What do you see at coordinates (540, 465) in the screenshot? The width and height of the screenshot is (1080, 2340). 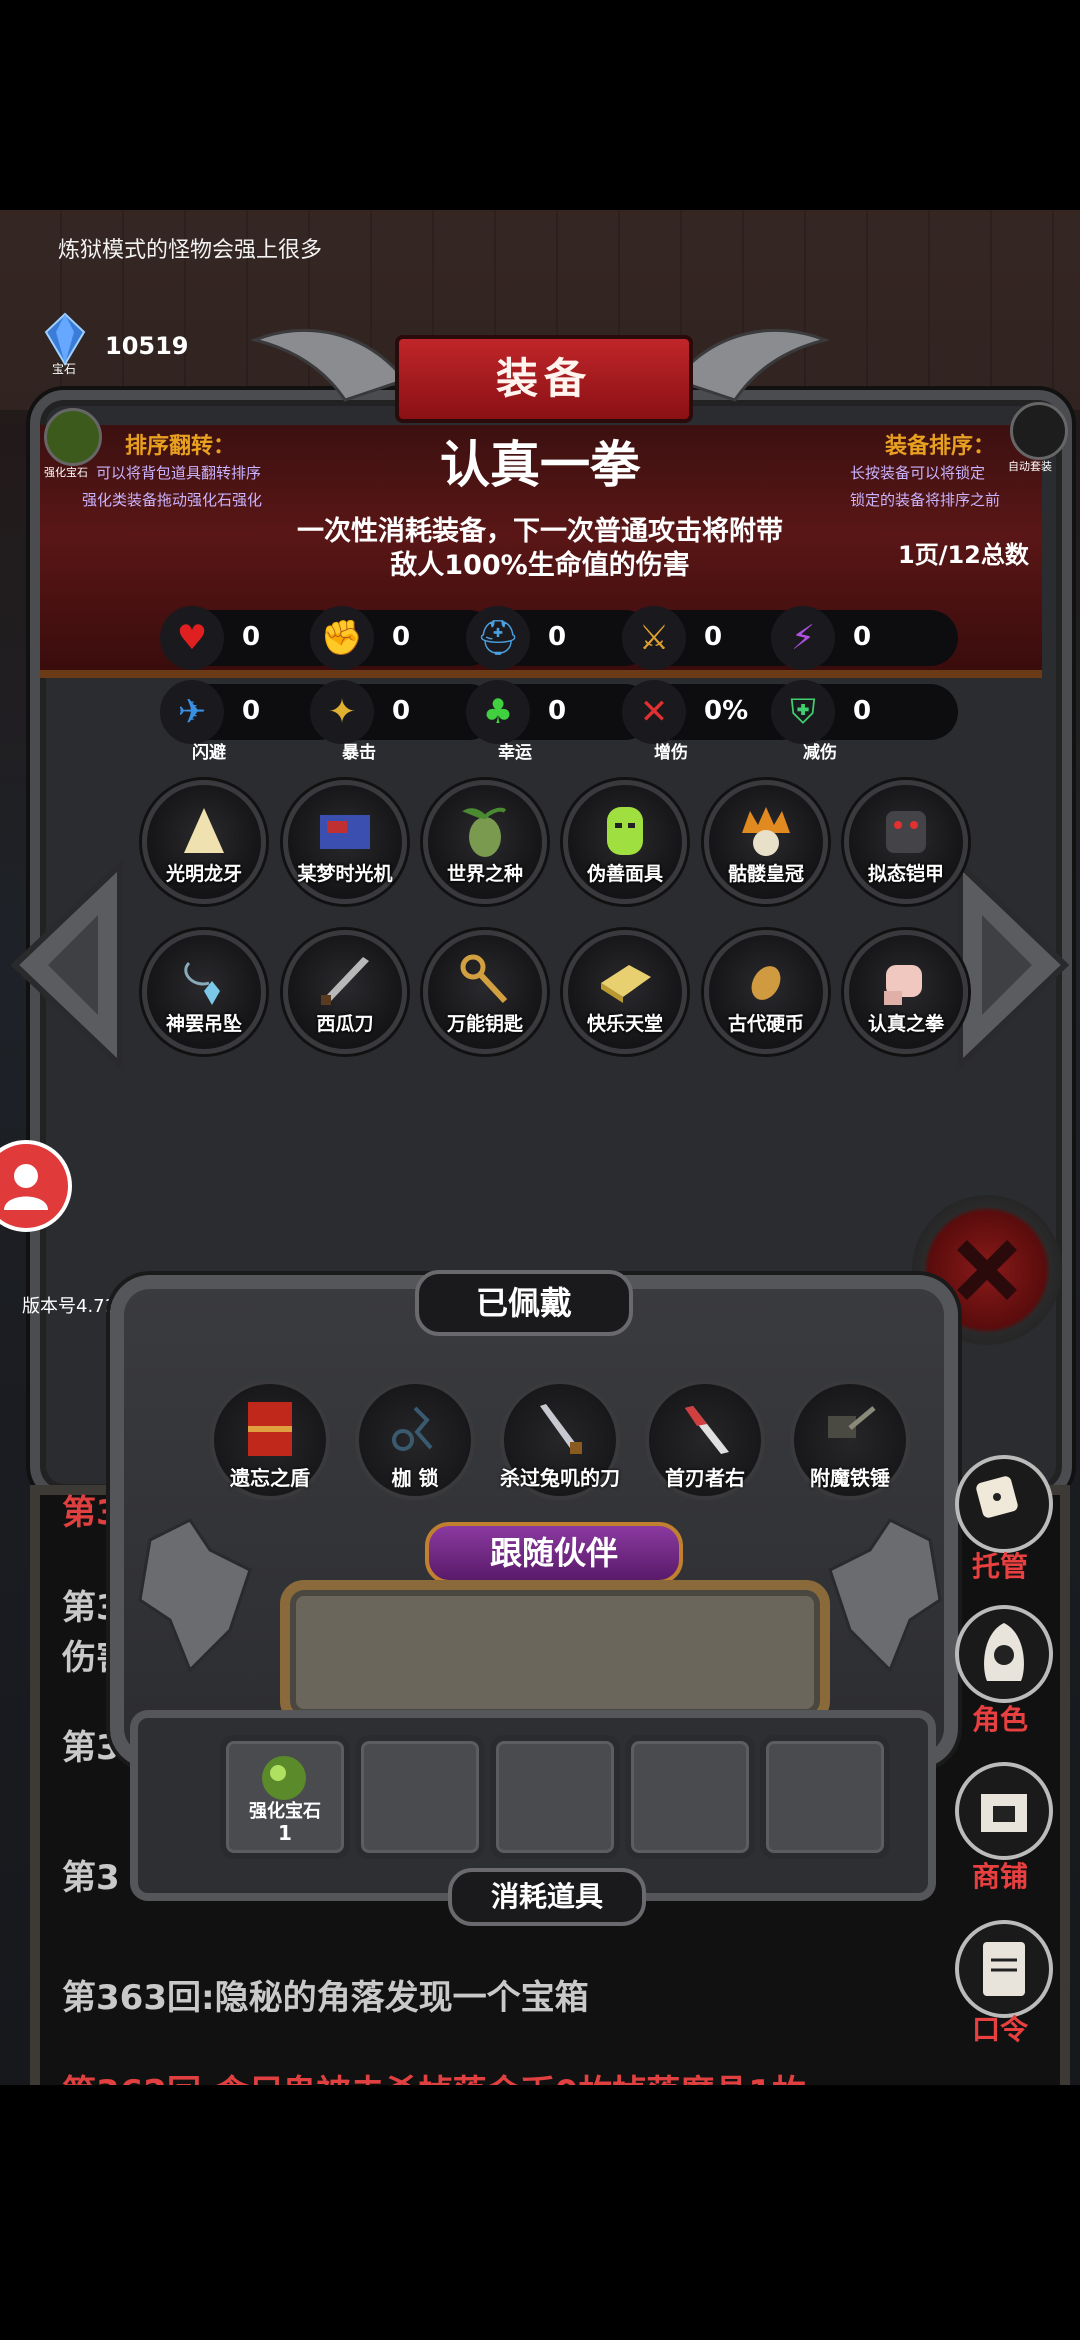 I see `item-title: 认真一拳` at bounding box center [540, 465].